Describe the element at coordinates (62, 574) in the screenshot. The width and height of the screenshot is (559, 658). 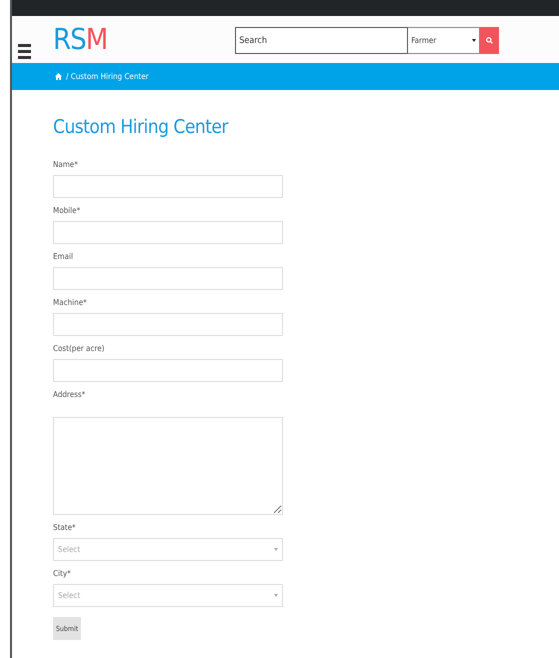
I see `field-label: City*` at that location.